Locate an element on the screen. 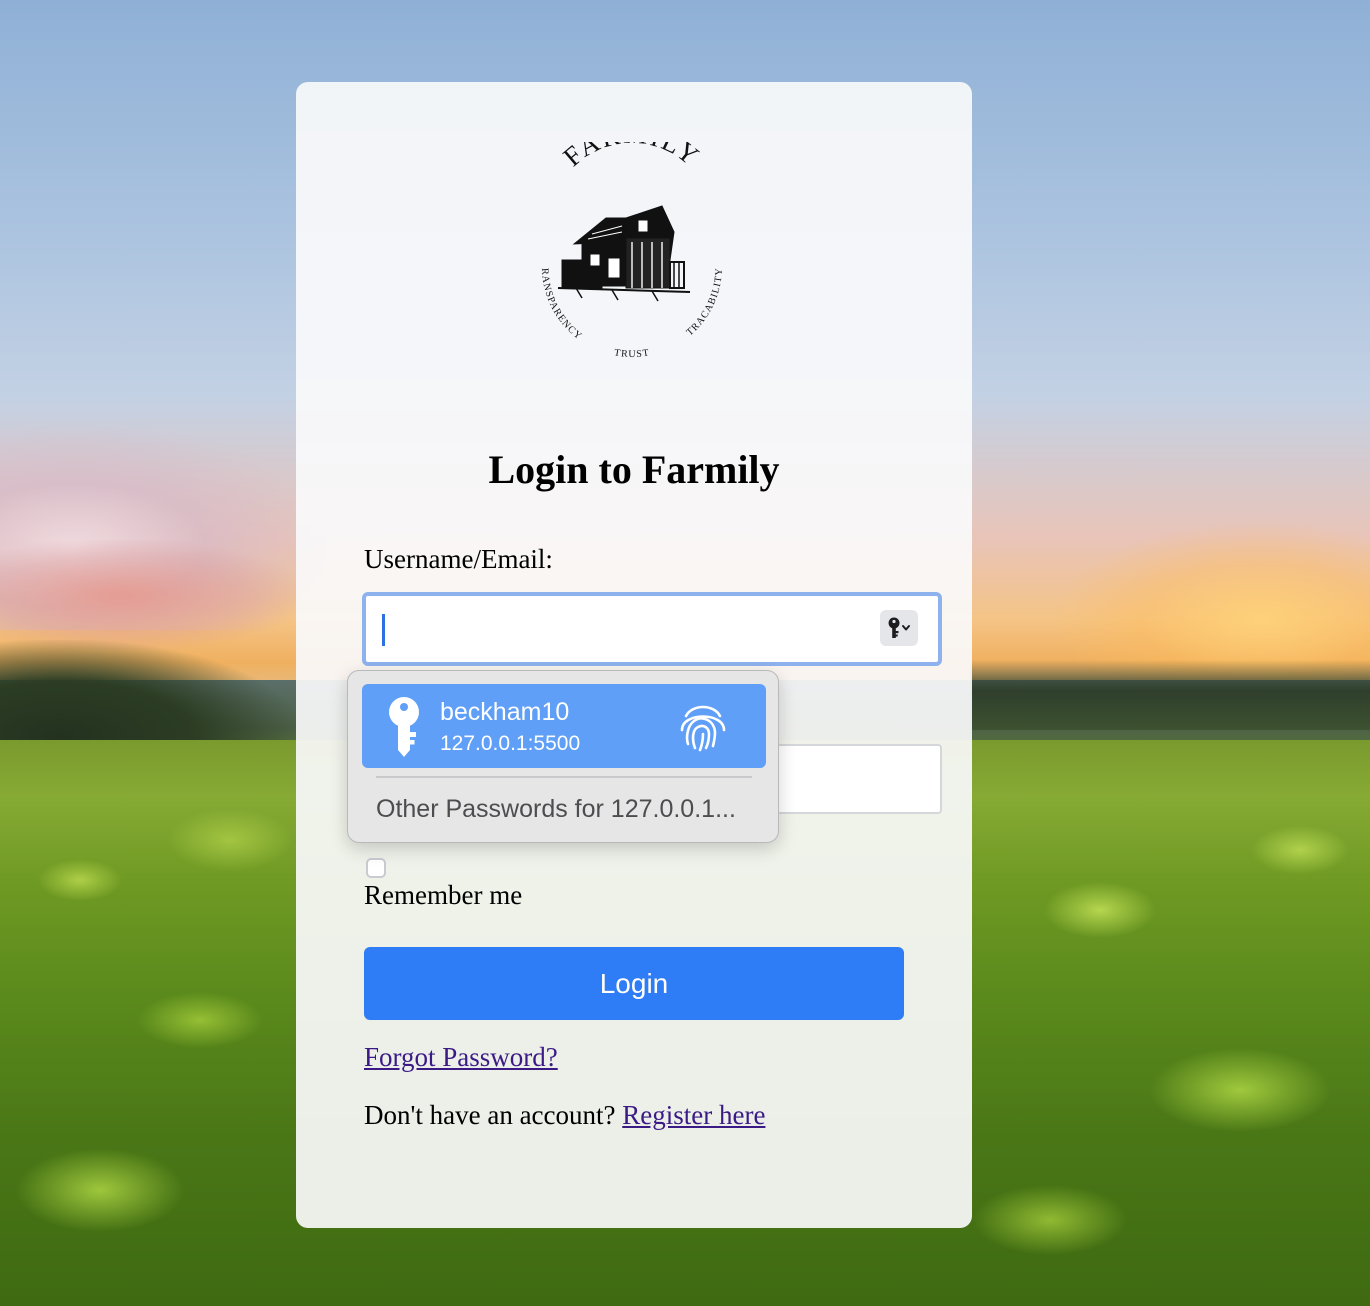 This screenshot has height=1306, width=1370. saved-username: beckham10 is located at coordinates (505, 712).